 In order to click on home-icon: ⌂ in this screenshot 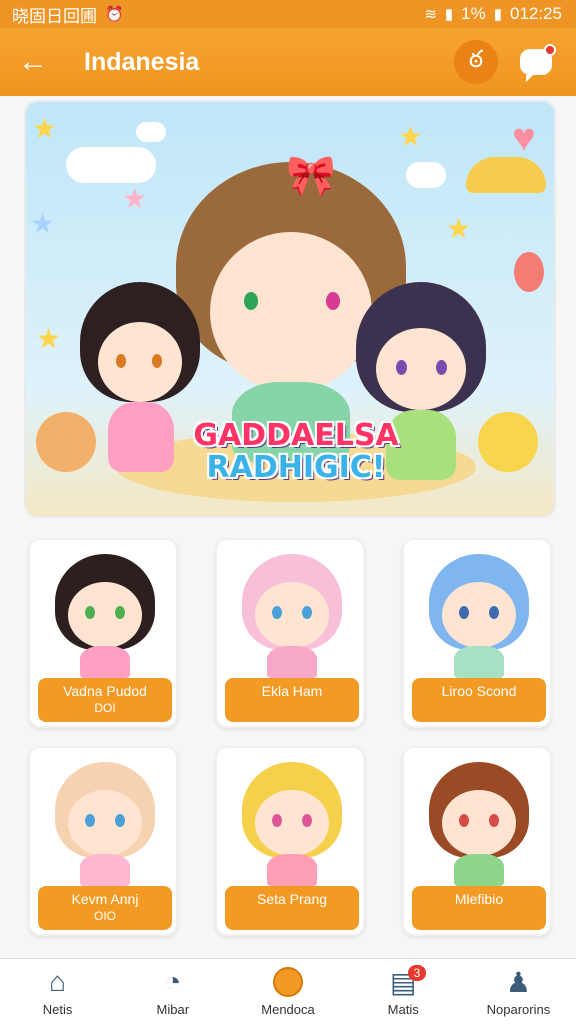, I will do `click(58, 981)`.